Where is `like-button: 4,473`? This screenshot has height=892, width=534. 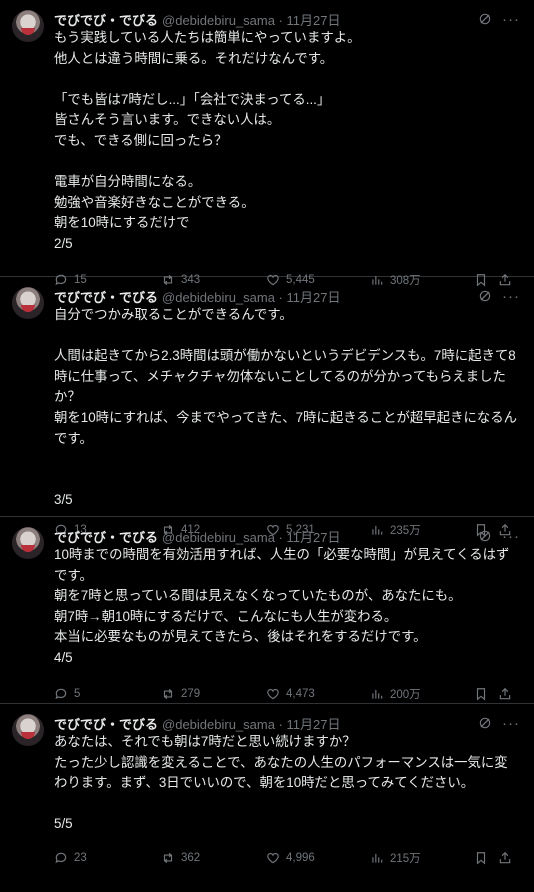 like-button: 4,473 is located at coordinates (318, 694).